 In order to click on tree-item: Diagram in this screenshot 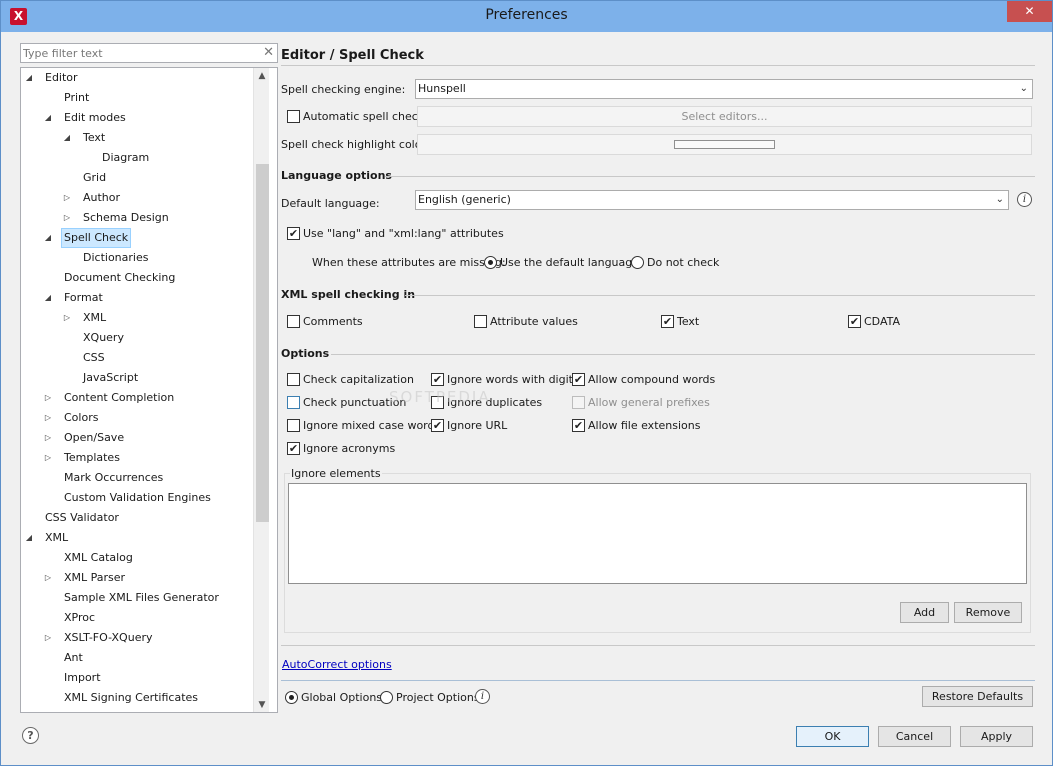, I will do `click(137, 158)`.